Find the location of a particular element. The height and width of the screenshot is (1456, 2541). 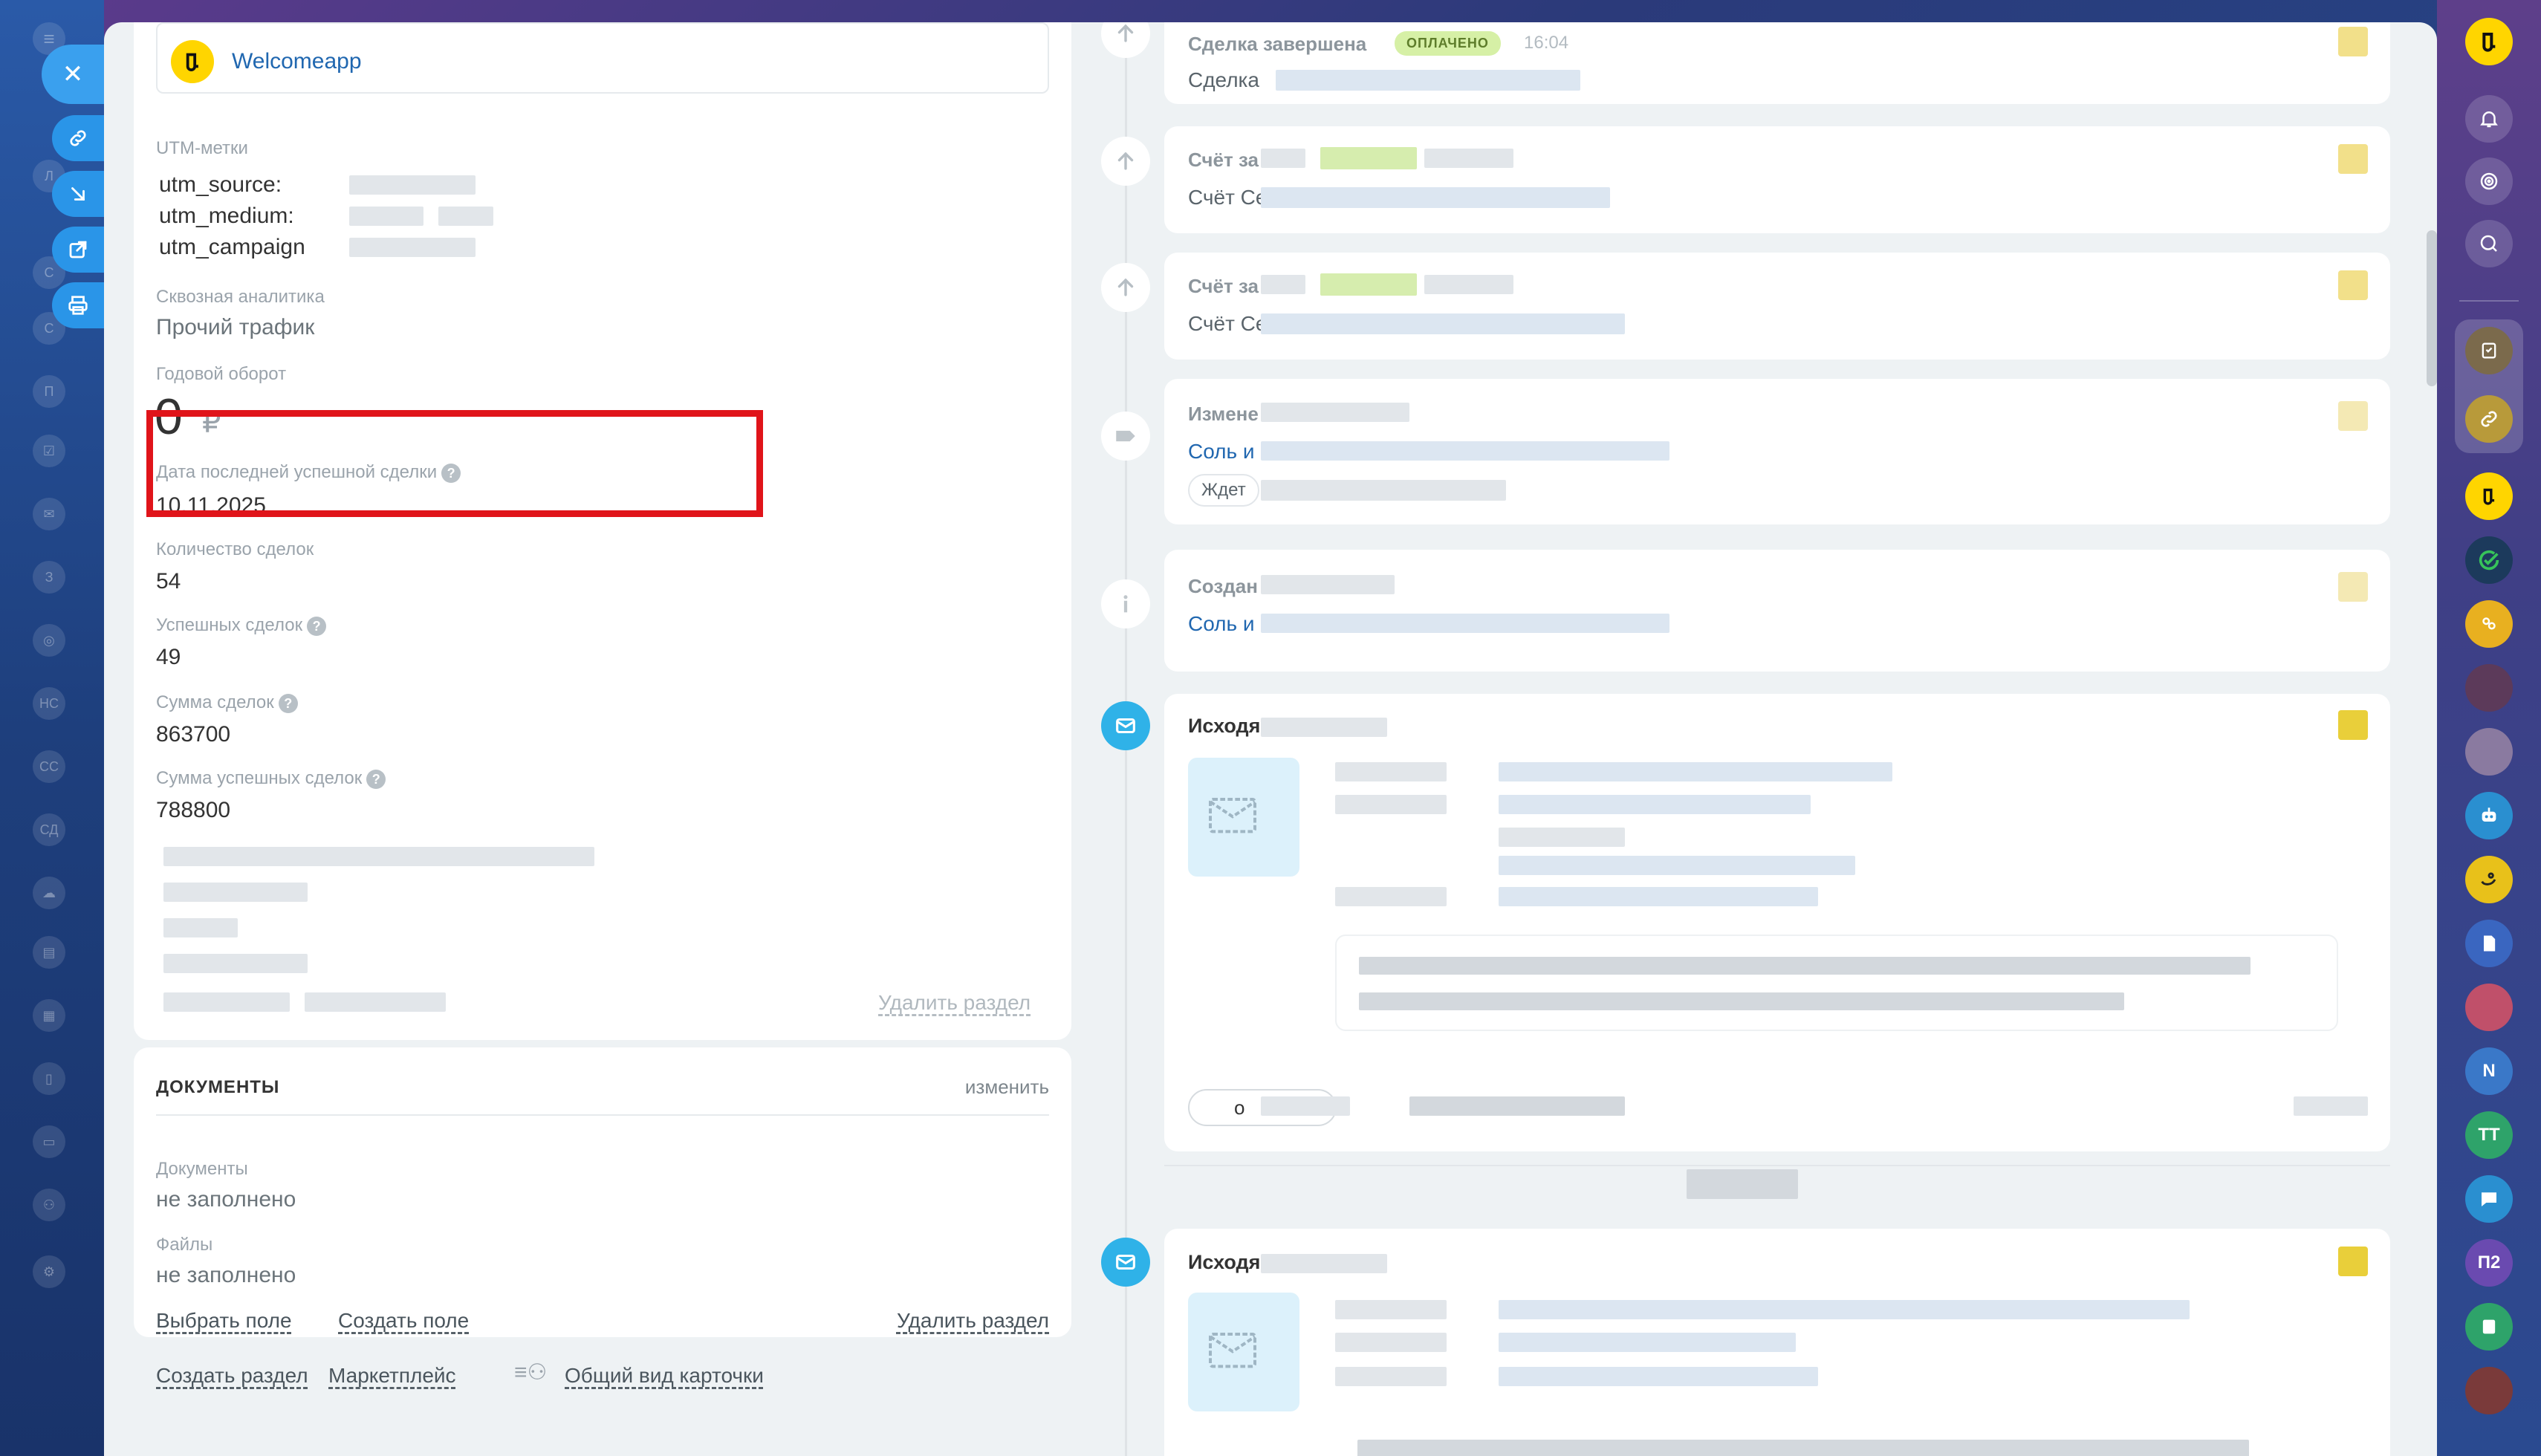

people-icon: ⚇ is located at coordinates (49, 1205).